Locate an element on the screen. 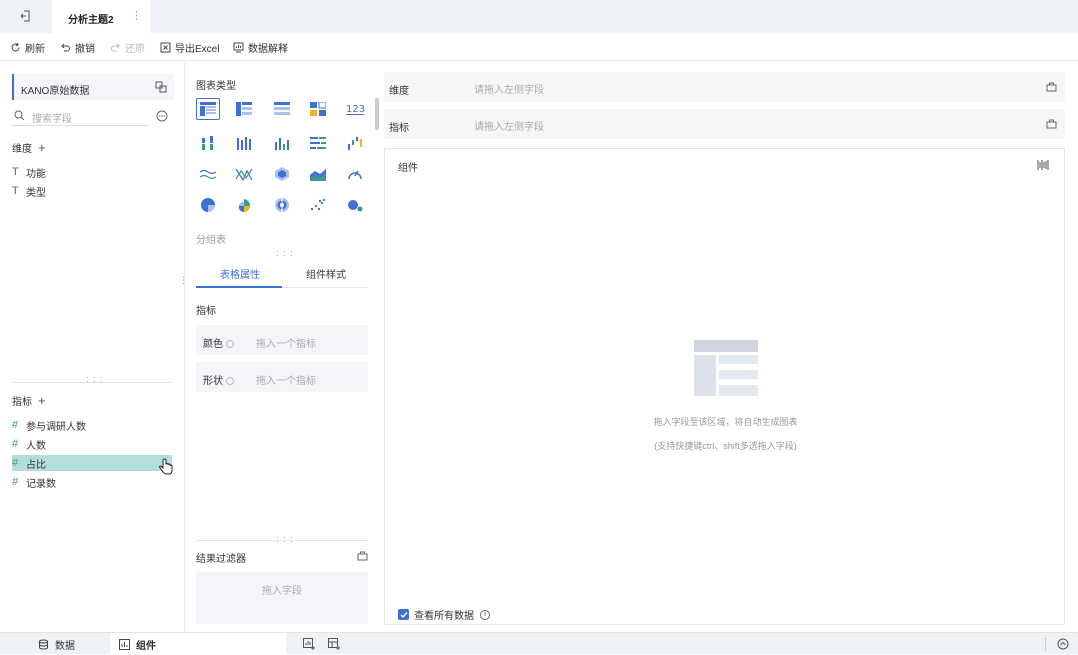  undo-icon is located at coordinates (65, 47).